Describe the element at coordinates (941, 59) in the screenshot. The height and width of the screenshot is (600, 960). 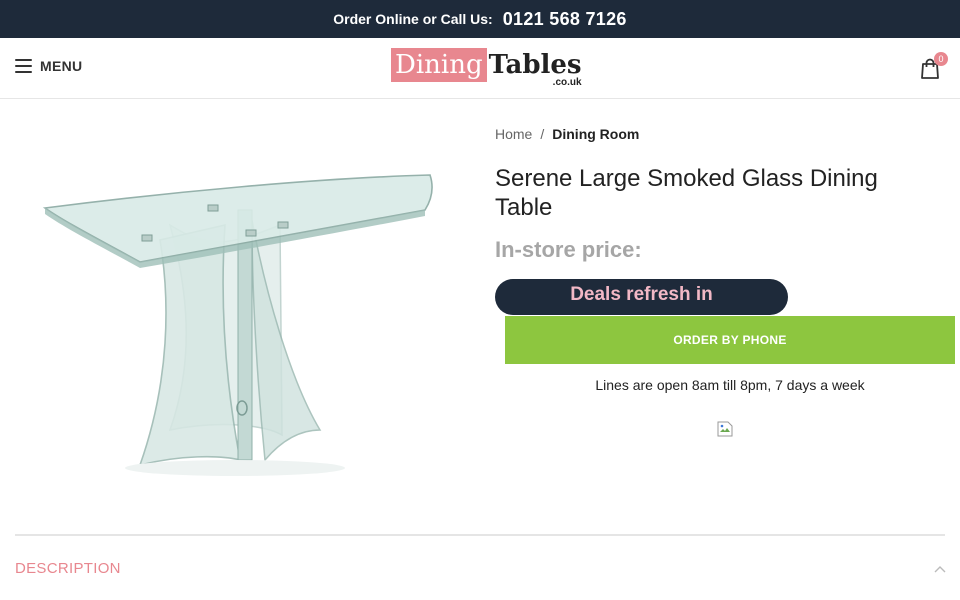
I see `cart-count-badge: 0` at that location.